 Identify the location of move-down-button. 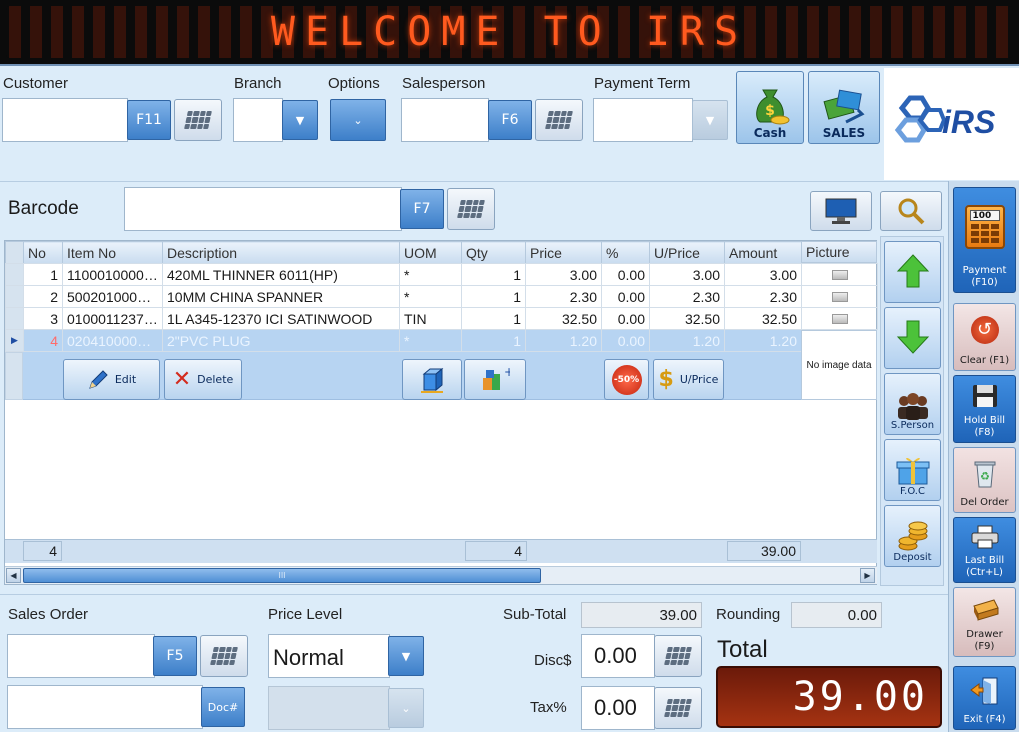
(912, 338).